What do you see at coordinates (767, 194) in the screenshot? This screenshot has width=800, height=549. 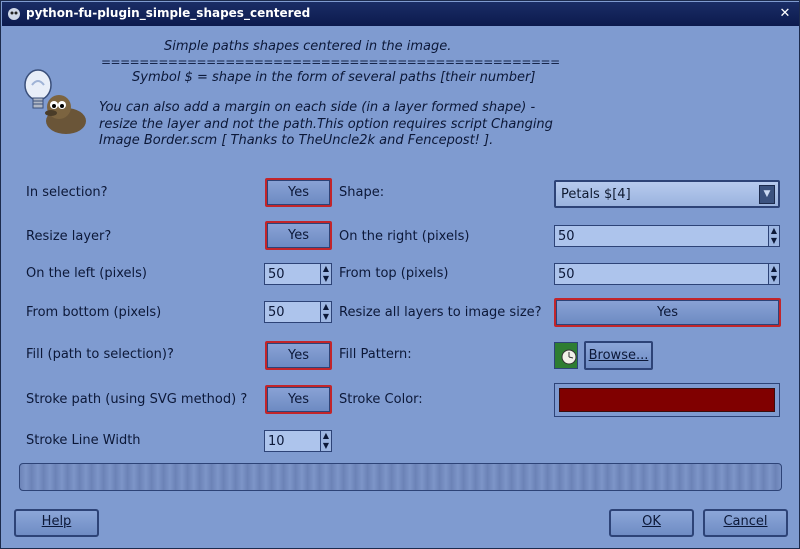 I see `chevron-down-icon: ▼` at bounding box center [767, 194].